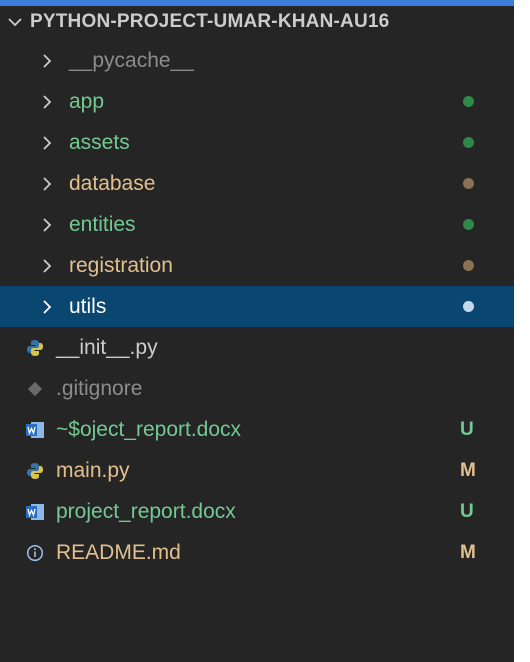 The height and width of the screenshot is (662, 530). I want to click on folder-label: utils, so click(88, 306).